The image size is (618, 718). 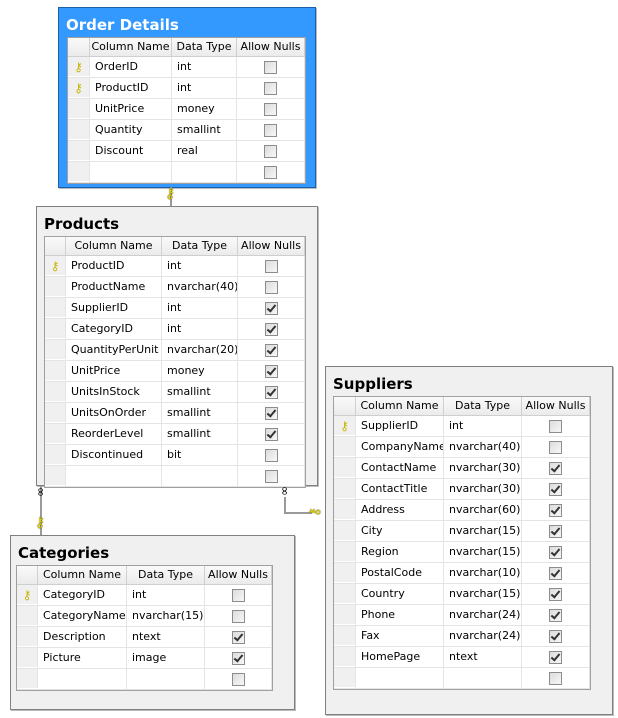 What do you see at coordinates (131, 88) in the screenshot?
I see `column-name: ProductID` at bounding box center [131, 88].